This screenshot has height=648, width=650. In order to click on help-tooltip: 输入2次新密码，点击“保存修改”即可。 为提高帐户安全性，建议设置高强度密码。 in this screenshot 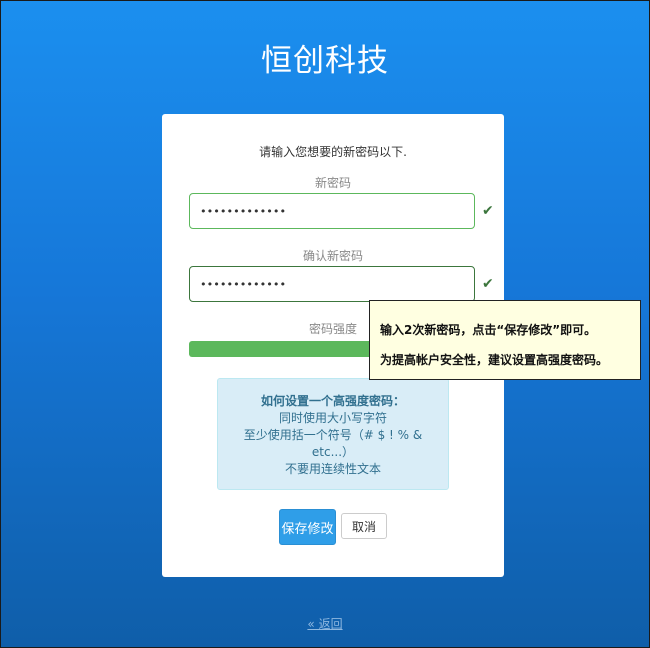, I will do `click(505, 340)`.